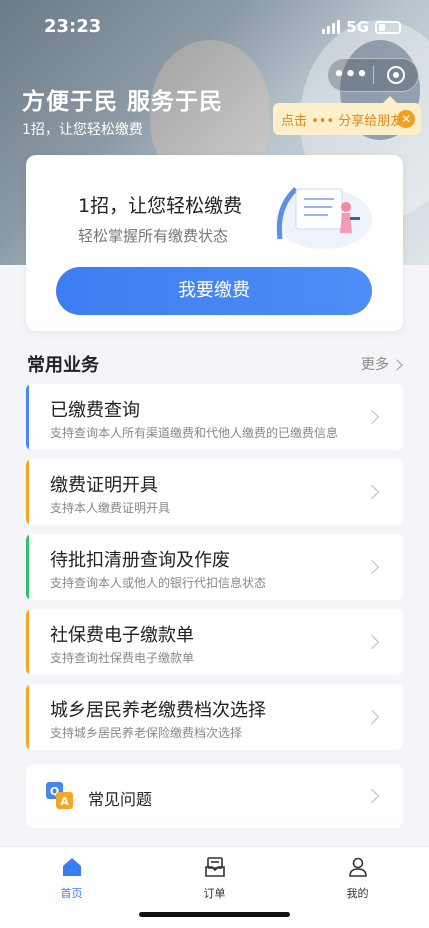 This screenshot has width=429, height=928. What do you see at coordinates (194, 433) in the screenshot?
I see `service-desc: 支持查询本人所有渠道缴费和代他人缴费的已缴费信息` at bounding box center [194, 433].